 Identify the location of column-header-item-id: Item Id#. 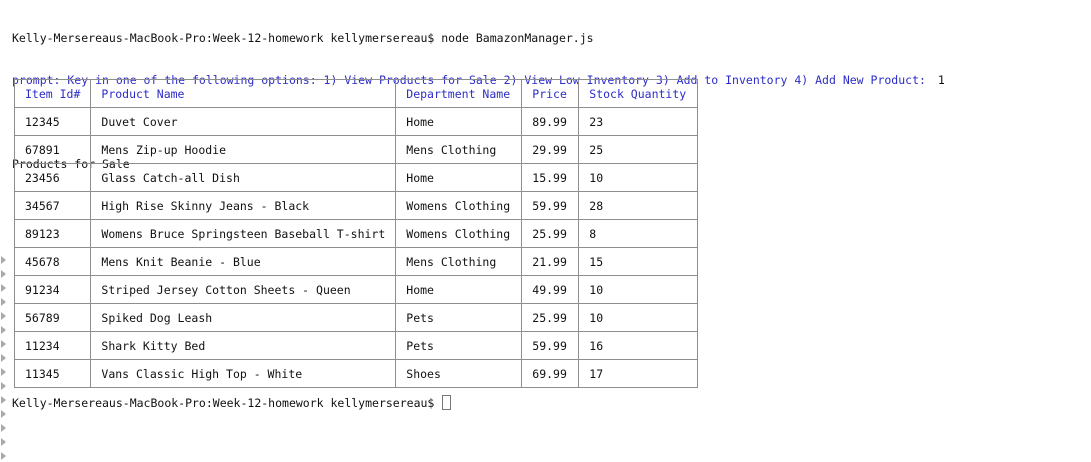
(52, 93).